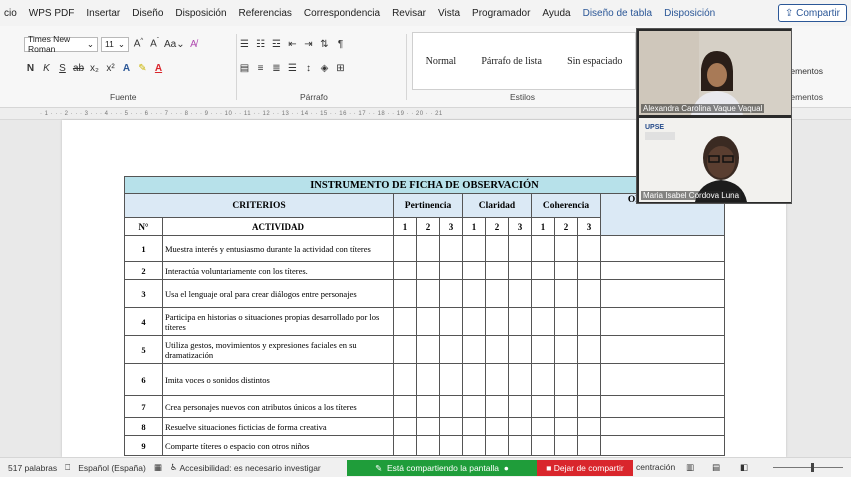 Image resolution: width=851 pixels, height=477 pixels. Describe the element at coordinates (260, 44) in the screenshot. I see `numbering-icon: ☷` at that location.